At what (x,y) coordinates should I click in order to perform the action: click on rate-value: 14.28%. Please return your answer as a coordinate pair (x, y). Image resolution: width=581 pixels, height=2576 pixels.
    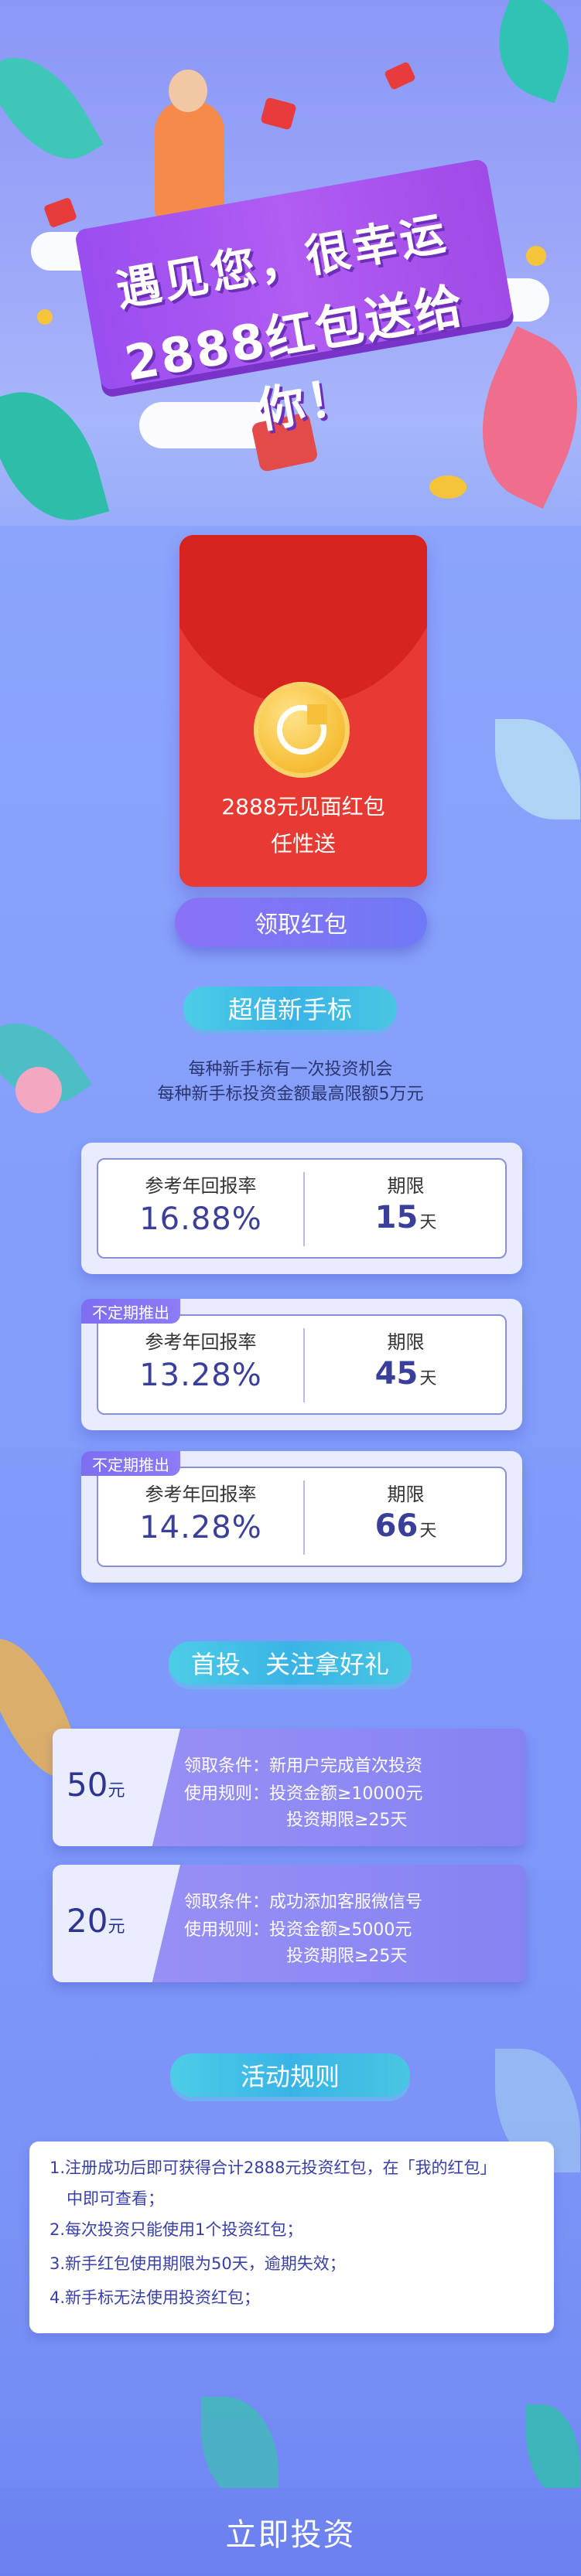
    Looking at the image, I should click on (200, 1527).